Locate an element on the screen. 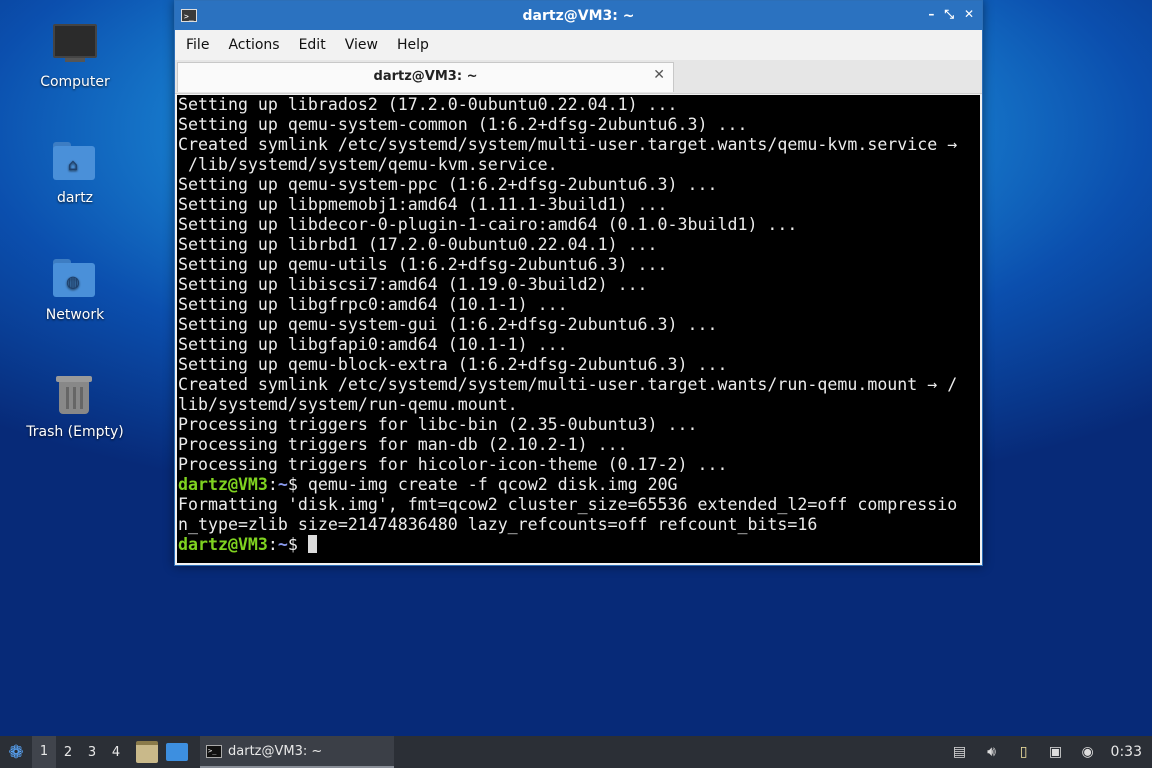 This screenshot has width=1152, height=768. menu-edit: Edit is located at coordinates (312, 45).